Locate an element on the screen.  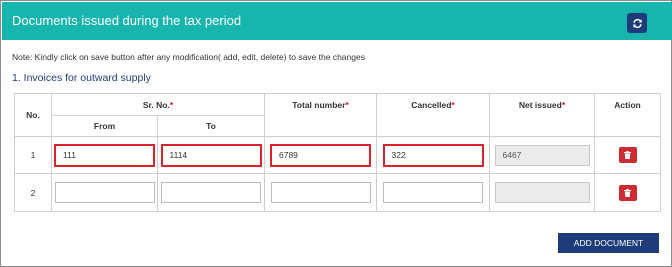
table-row: 1 is located at coordinates (337, 155).